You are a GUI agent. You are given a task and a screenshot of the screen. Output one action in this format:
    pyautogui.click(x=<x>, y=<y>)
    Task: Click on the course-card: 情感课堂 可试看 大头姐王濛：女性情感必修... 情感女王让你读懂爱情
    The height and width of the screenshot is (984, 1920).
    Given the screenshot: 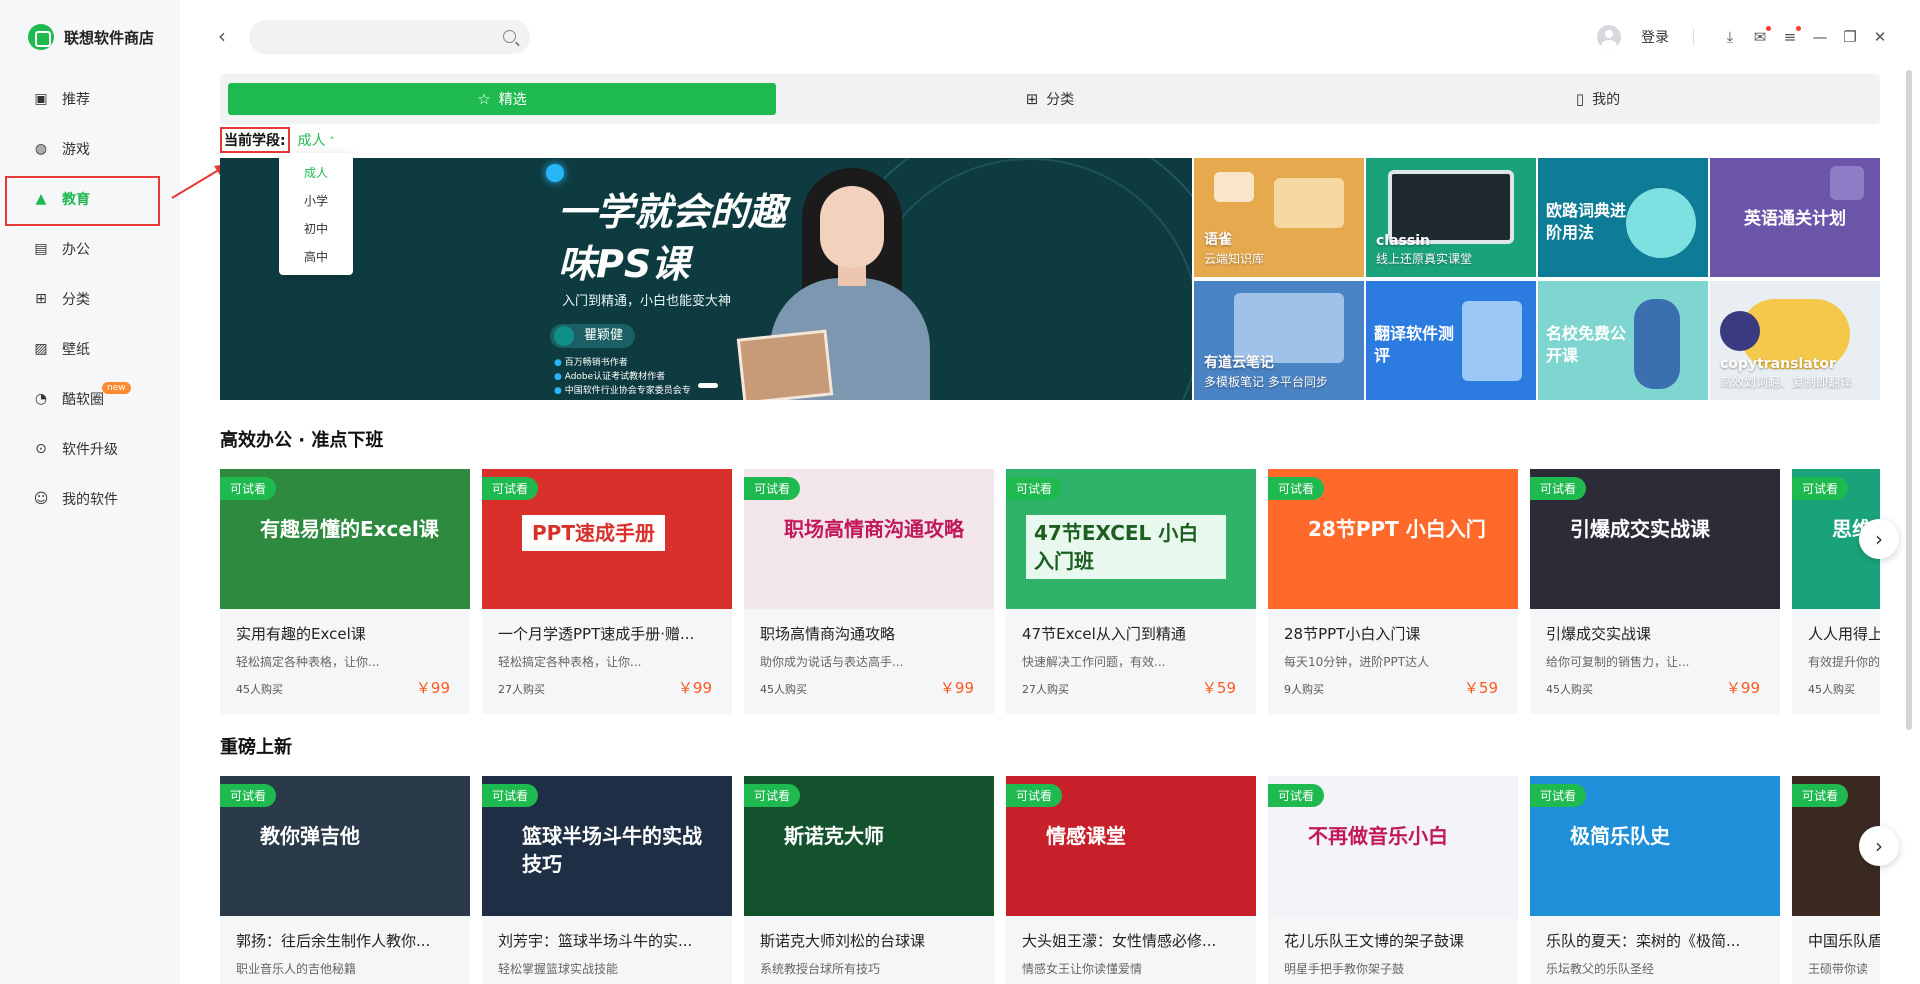 What is the action you would take?
    pyautogui.click(x=1131, y=880)
    